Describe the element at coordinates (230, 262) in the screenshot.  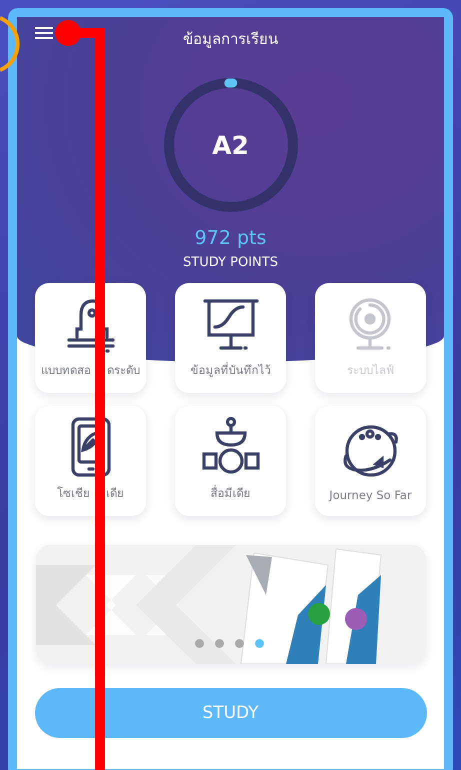
I see `points-label: STUDY POINTS` at that location.